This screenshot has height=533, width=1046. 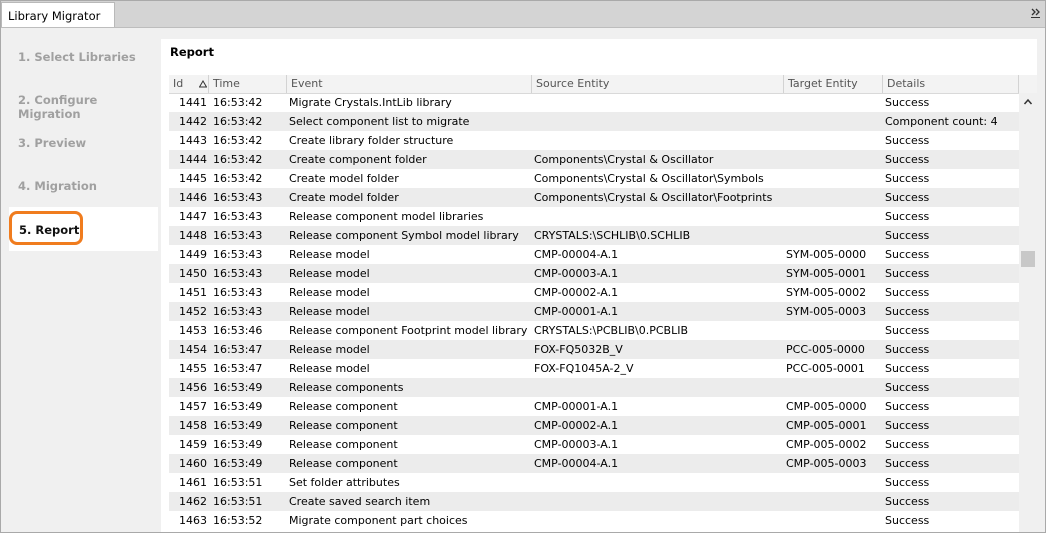 I want to click on row-time: 16:53:47, so click(x=238, y=368).